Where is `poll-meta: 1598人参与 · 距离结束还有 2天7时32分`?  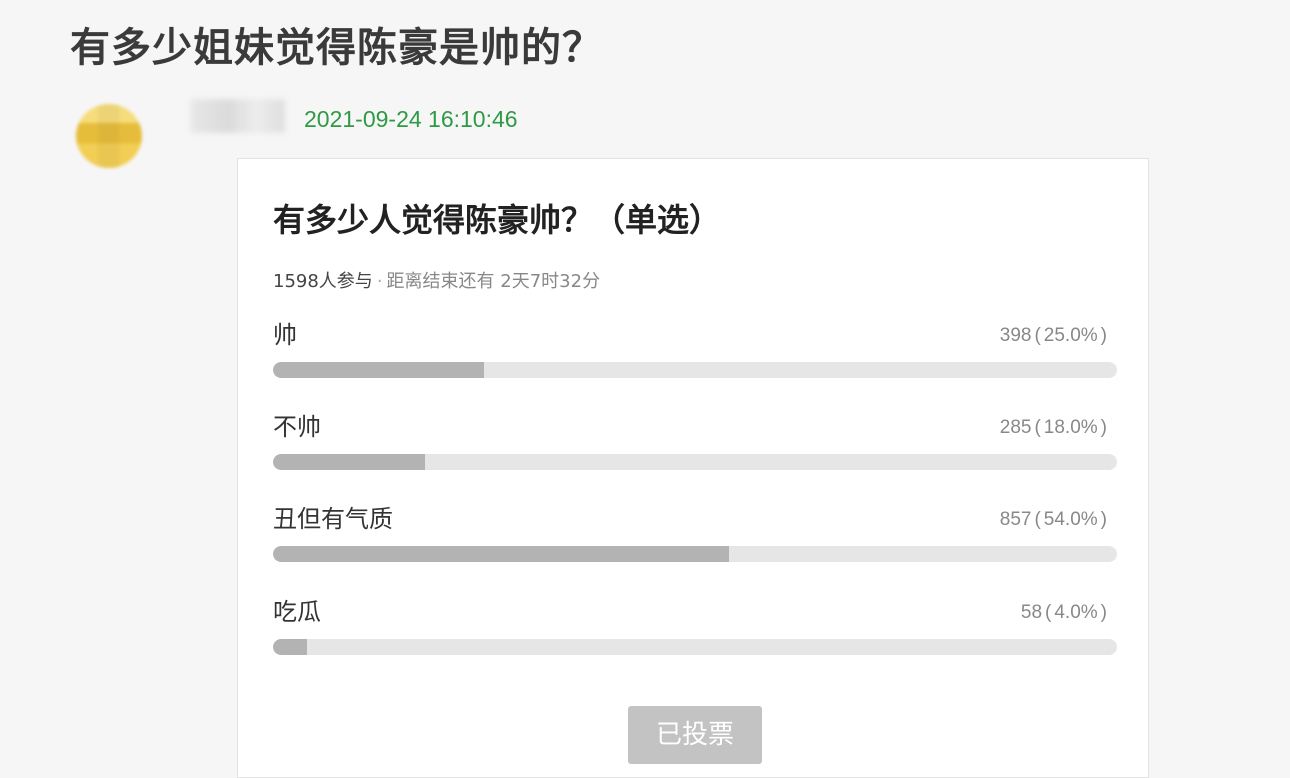
poll-meta: 1598人参与 · 距离结束还有 2天7时32分 is located at coordinates (436, 282).